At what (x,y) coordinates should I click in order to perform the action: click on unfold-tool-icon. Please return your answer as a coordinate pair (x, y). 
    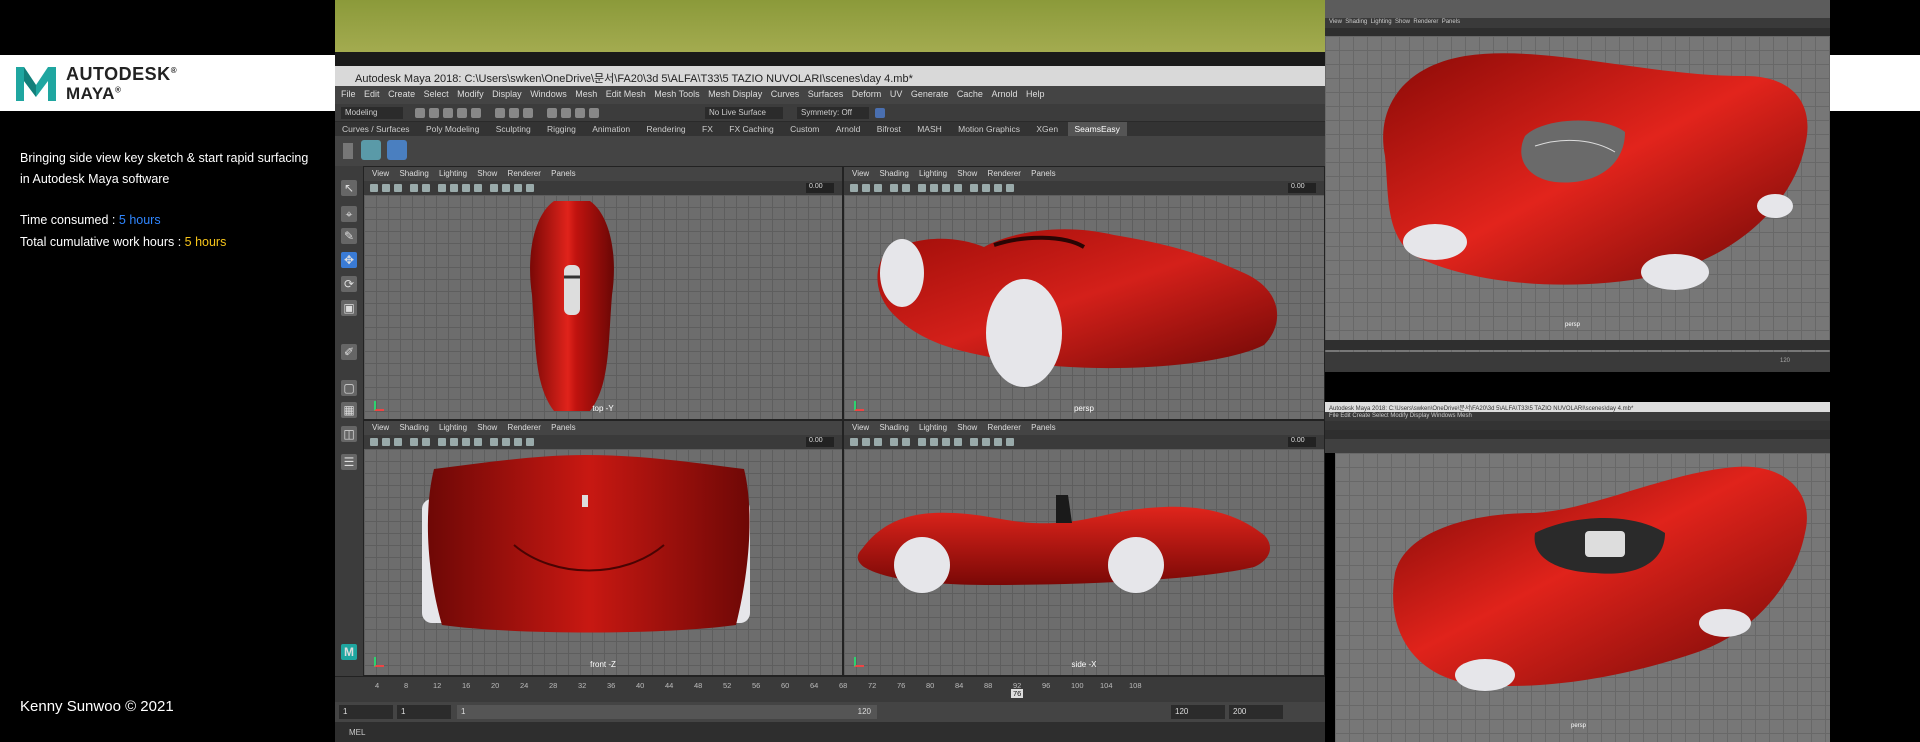
    Looking at the image, I should click on (397, 150).